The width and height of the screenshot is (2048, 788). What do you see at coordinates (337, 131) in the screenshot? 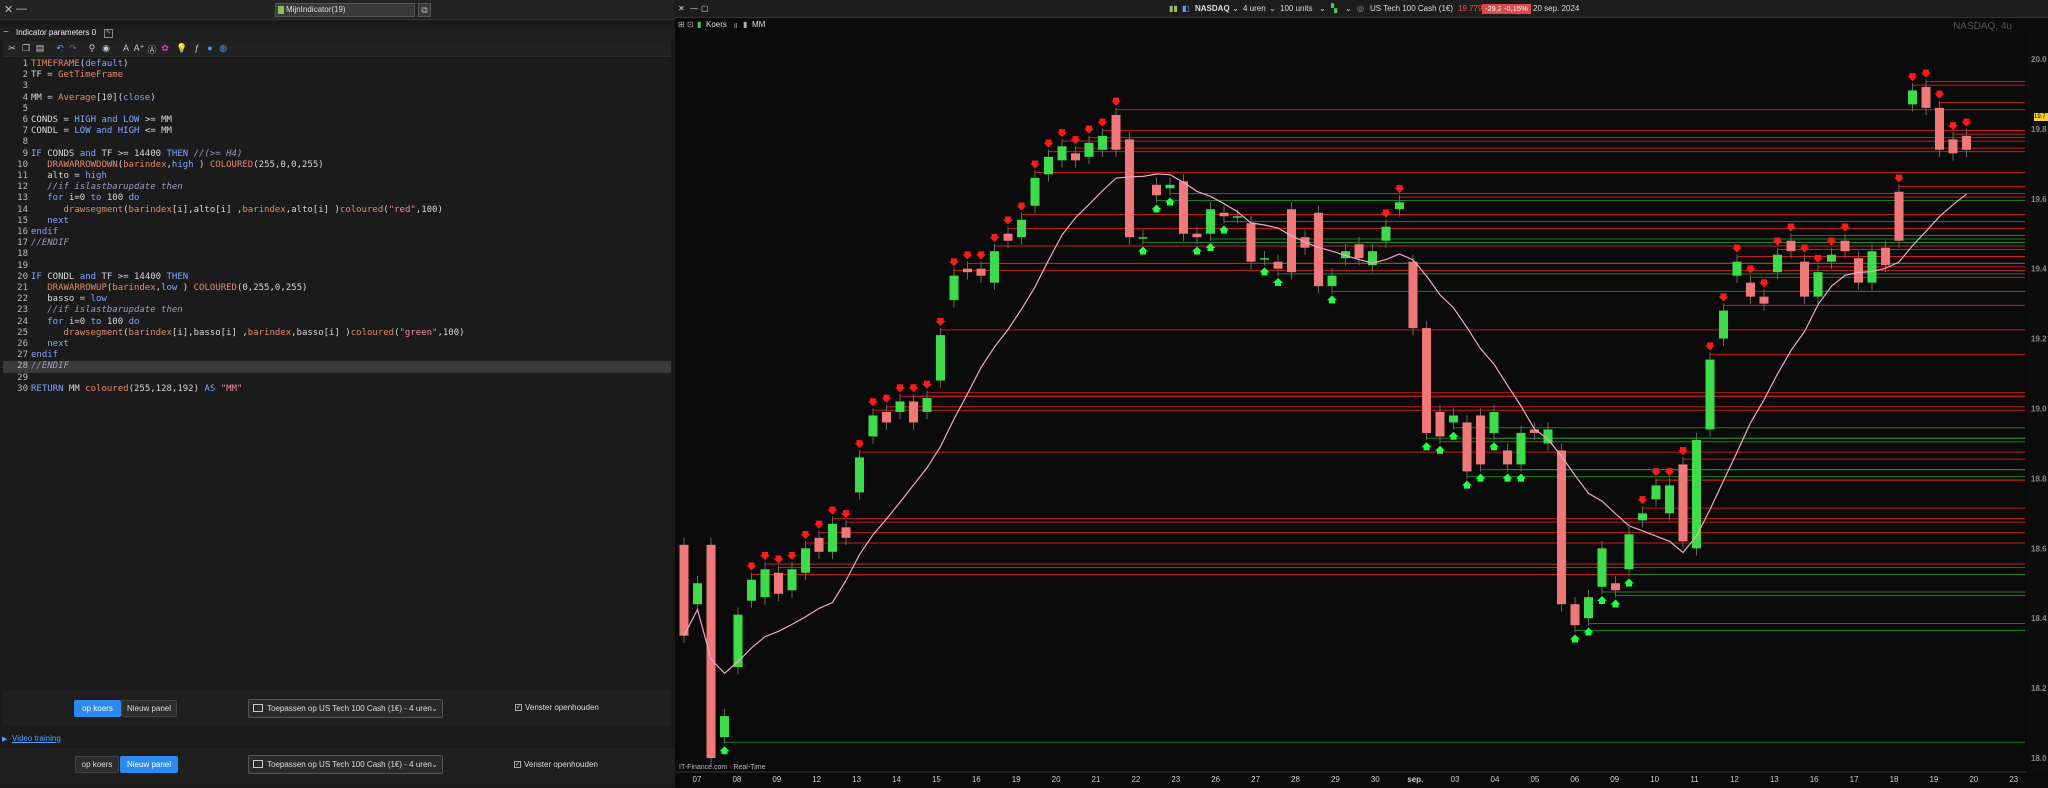
I see `code-line: 7 CONDL = LOW and HIGH <= MM` at bounding box center [337, 131].